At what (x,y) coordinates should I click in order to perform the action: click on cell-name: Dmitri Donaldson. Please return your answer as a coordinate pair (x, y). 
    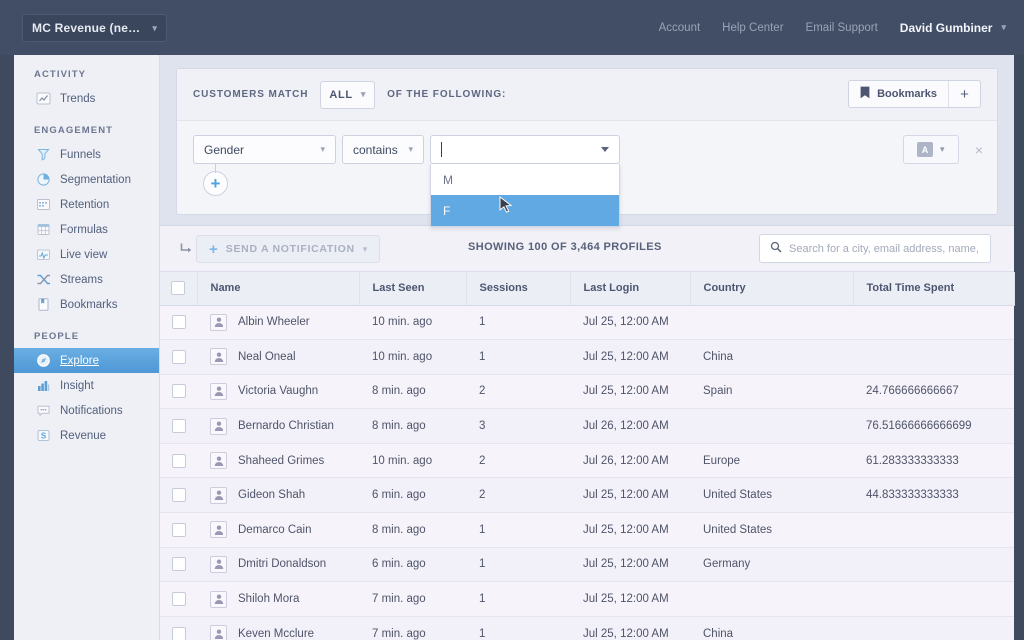
    Looking at the image, I should click on (278, 565).